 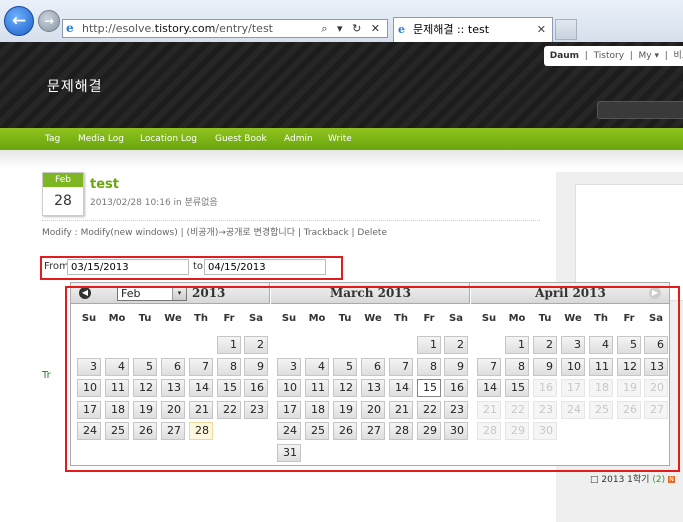 What do you see at coordinates (56, 266) in the screenshot?
I see `from-label: From` at bounding box center [56, 266].